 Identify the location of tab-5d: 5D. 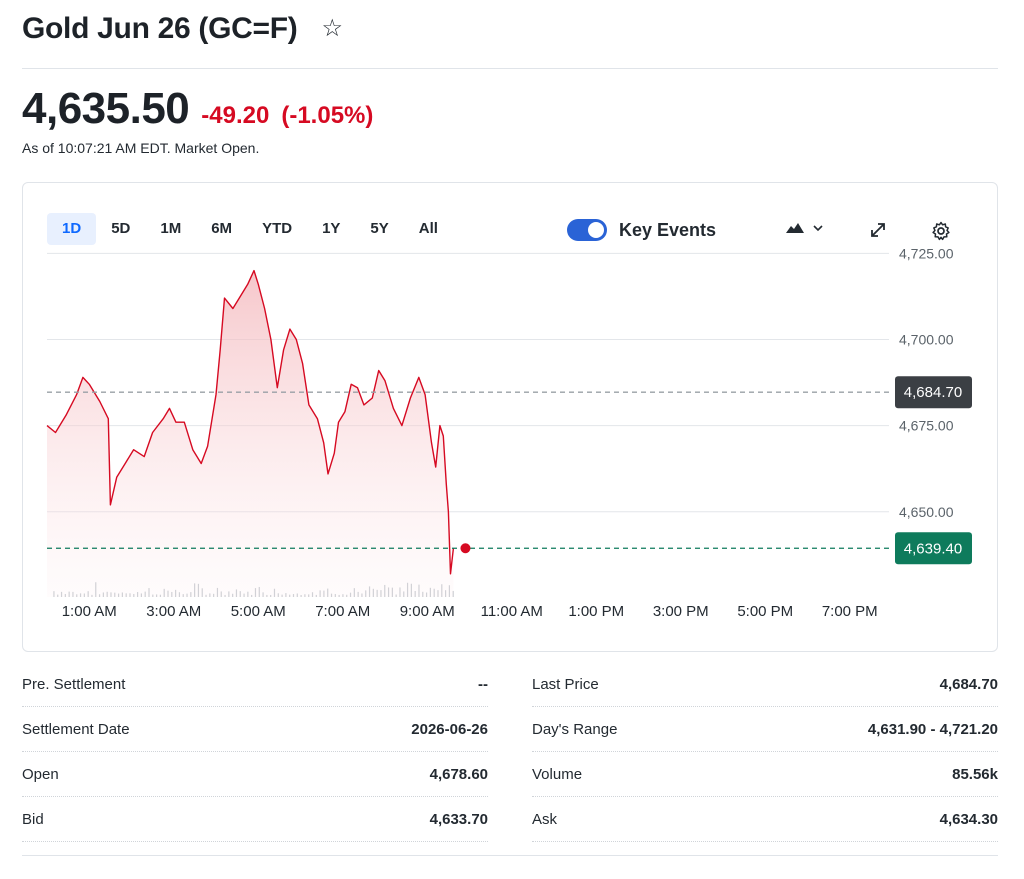
(120, 229).